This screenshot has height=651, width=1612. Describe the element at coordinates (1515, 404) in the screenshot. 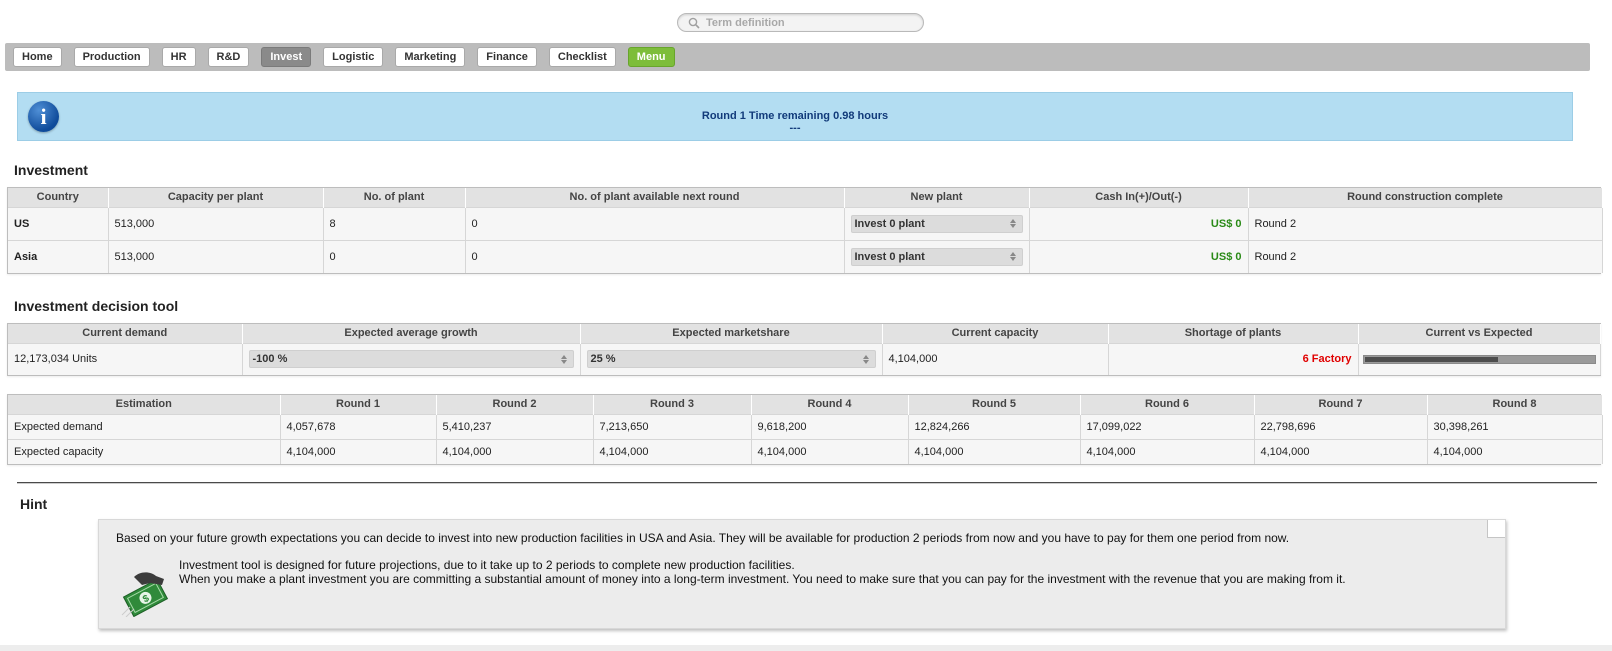

I see `col-round-8: Round 8` at that location.